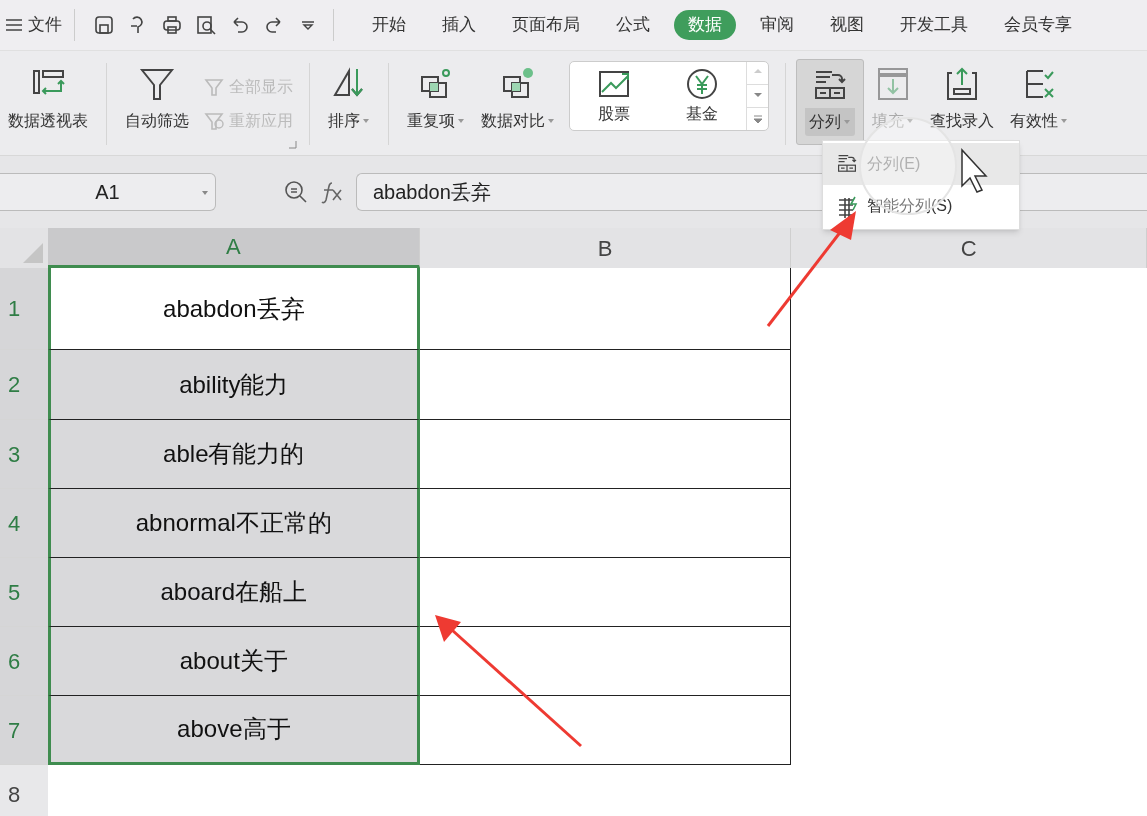  I want to click on caret-icon, so click(205, 193).